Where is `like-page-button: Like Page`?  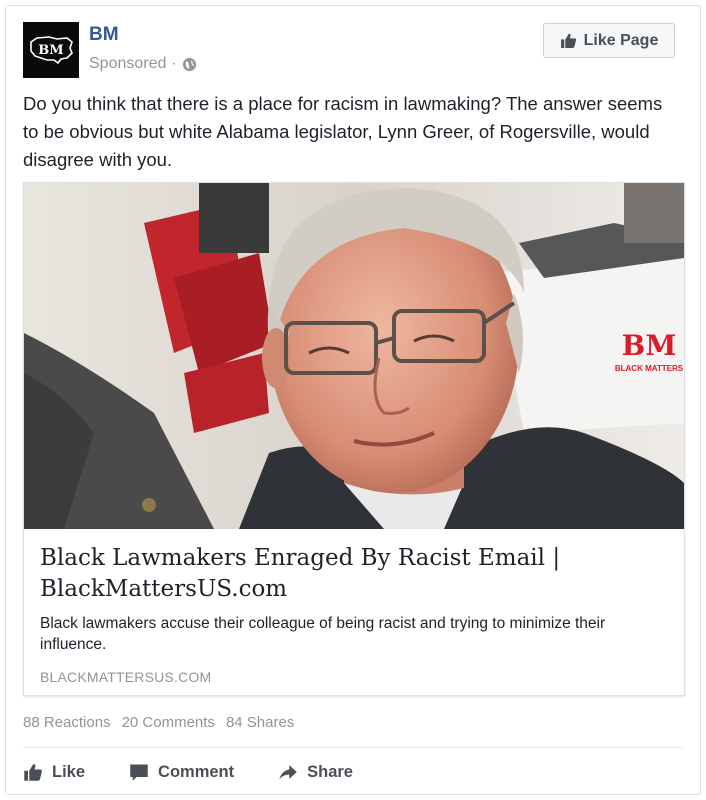 like-page-button: Like Page is located at coordinates (609, 40).